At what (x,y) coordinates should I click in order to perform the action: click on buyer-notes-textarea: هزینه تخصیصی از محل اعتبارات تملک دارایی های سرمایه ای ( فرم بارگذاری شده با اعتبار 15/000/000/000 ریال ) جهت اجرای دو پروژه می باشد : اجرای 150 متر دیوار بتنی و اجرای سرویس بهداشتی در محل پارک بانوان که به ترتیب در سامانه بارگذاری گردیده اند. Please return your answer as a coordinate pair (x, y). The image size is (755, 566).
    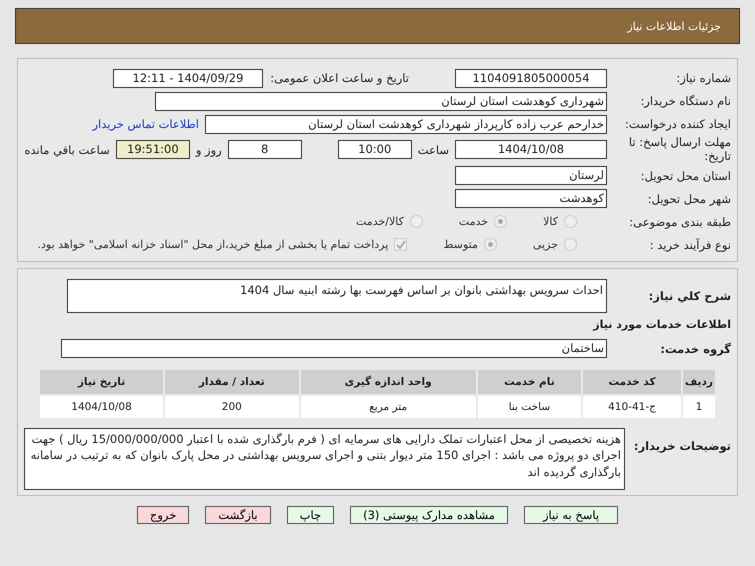
    Looking at the image, I should click on (324, 459).